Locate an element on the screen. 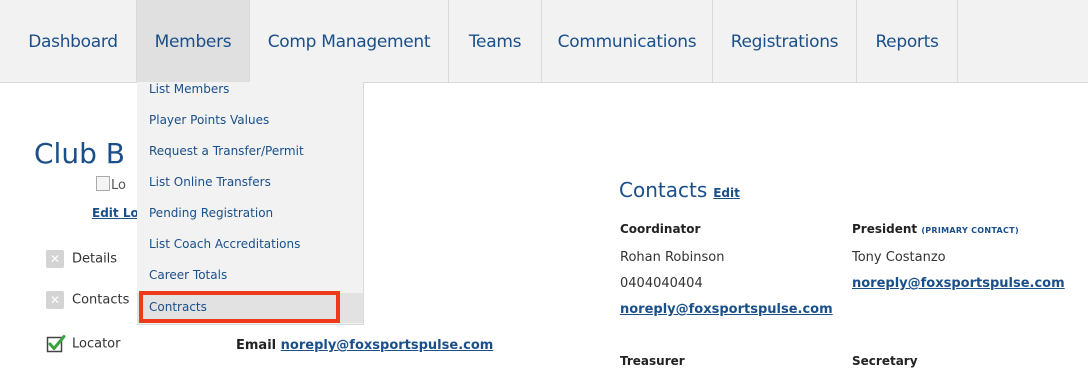 The height and width of the screenshot is (368, 1088). president-role-label: President is located at coordinates (885, 229).